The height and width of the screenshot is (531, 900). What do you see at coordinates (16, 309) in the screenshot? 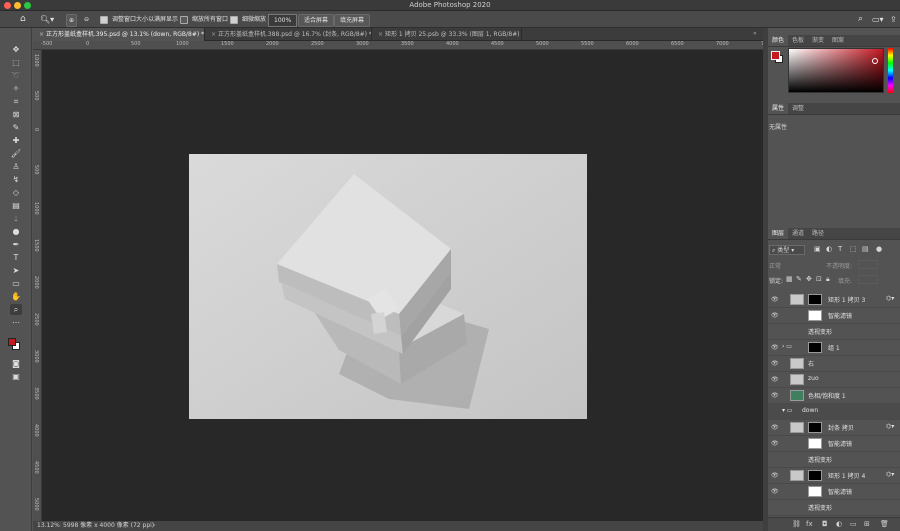
I see `zoom-tool-icon: ⌕` at bounding box center [16, 309].